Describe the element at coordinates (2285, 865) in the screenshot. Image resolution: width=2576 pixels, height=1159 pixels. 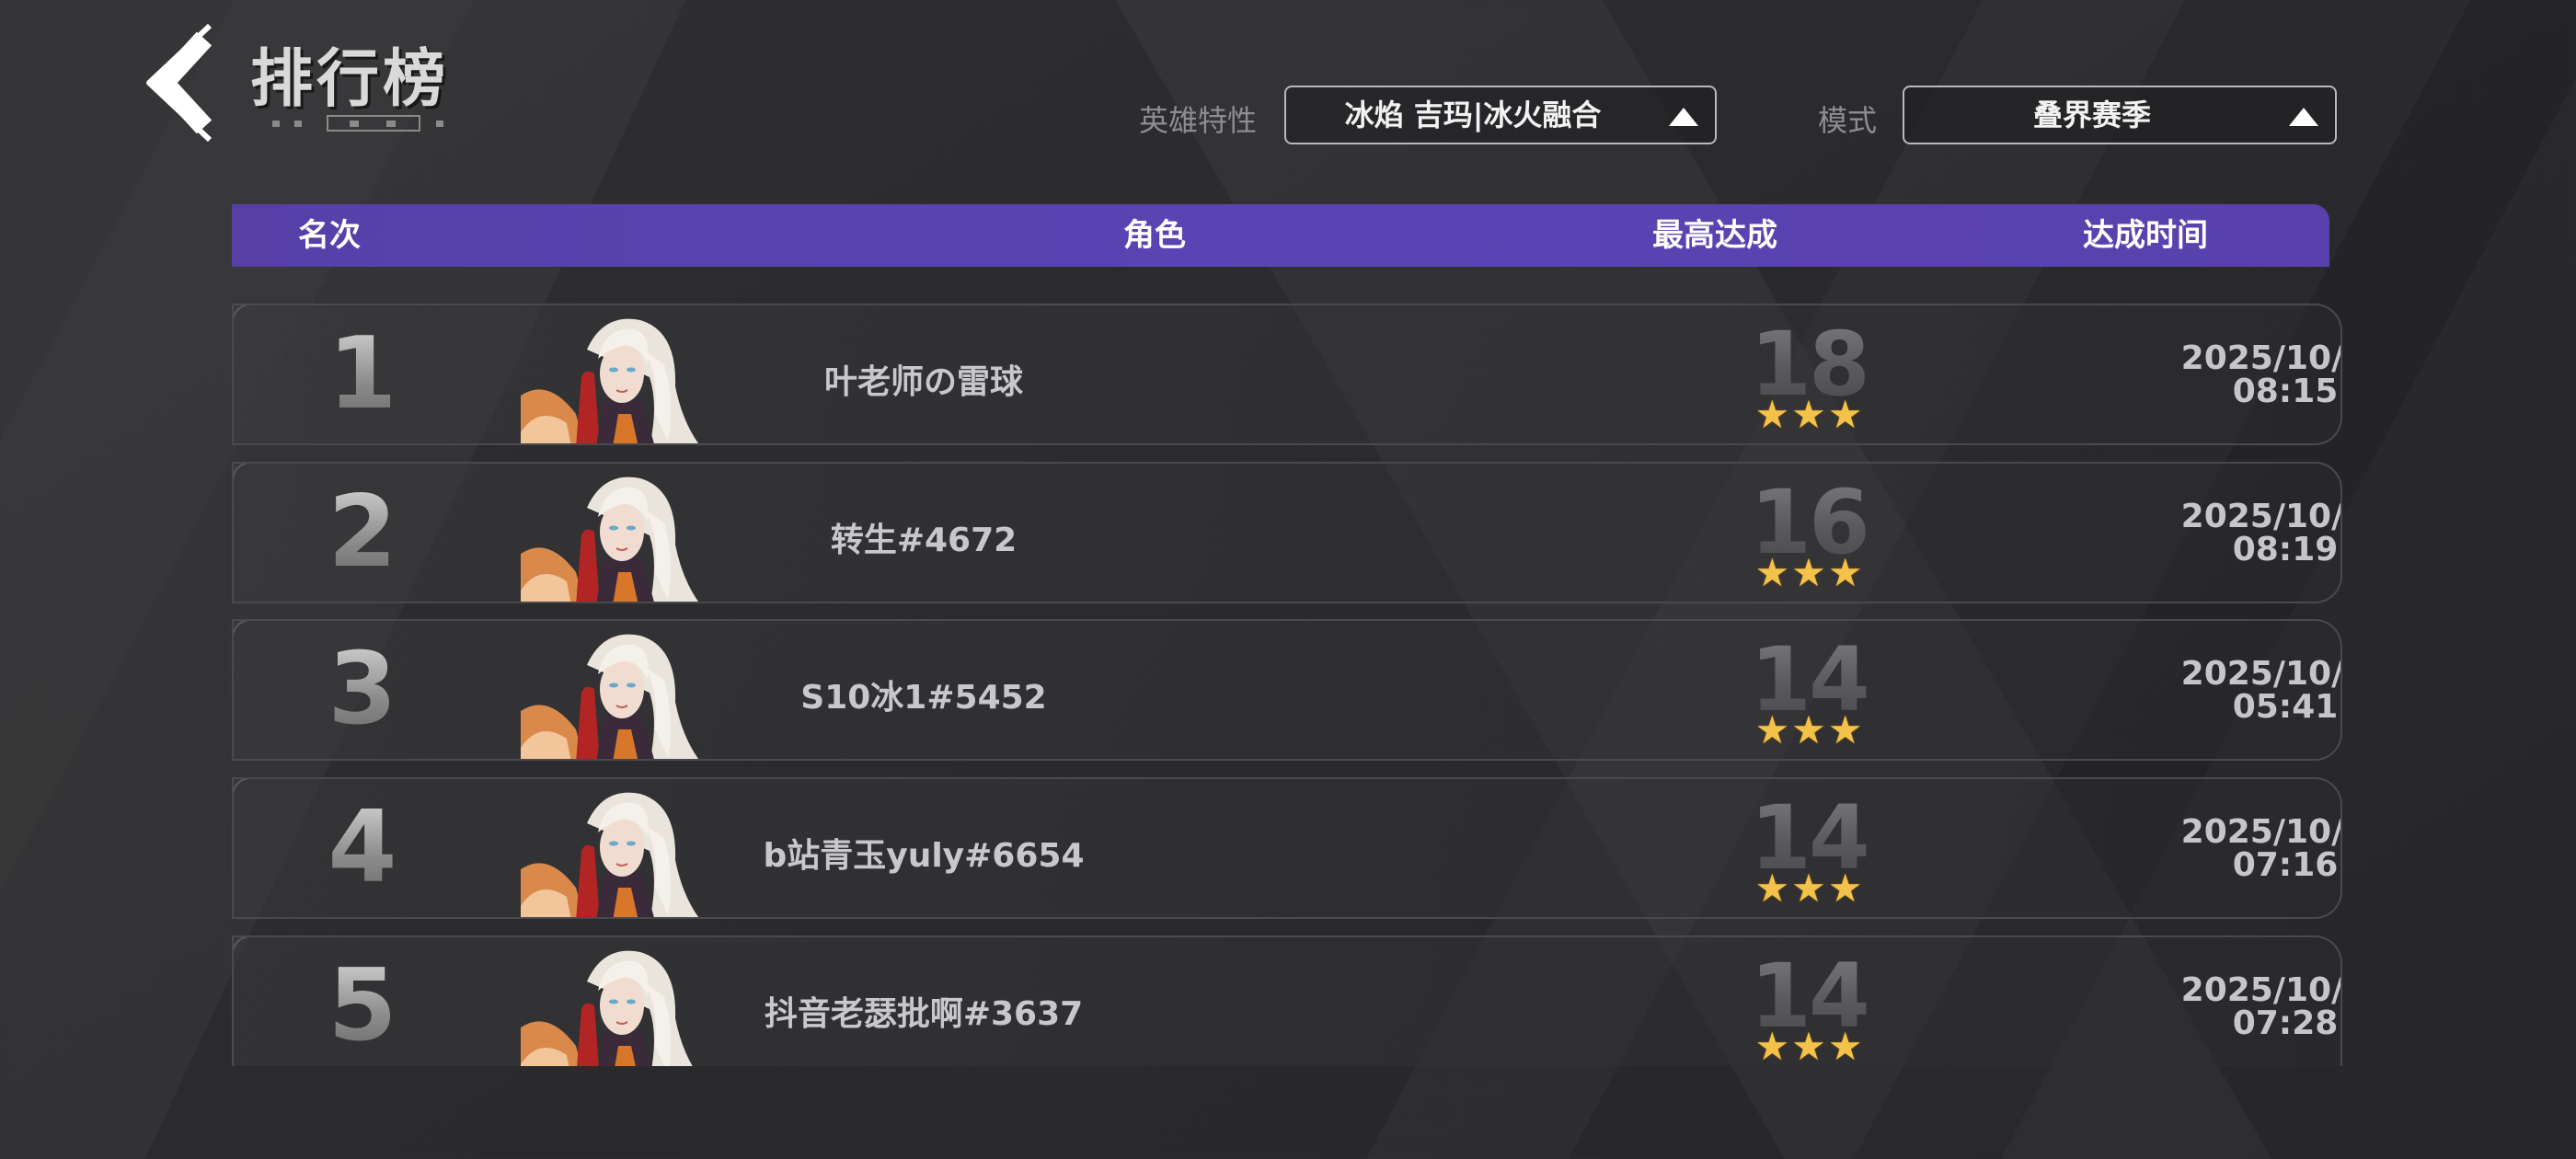
I see `achieved-clock-text: 07:16` at that location.